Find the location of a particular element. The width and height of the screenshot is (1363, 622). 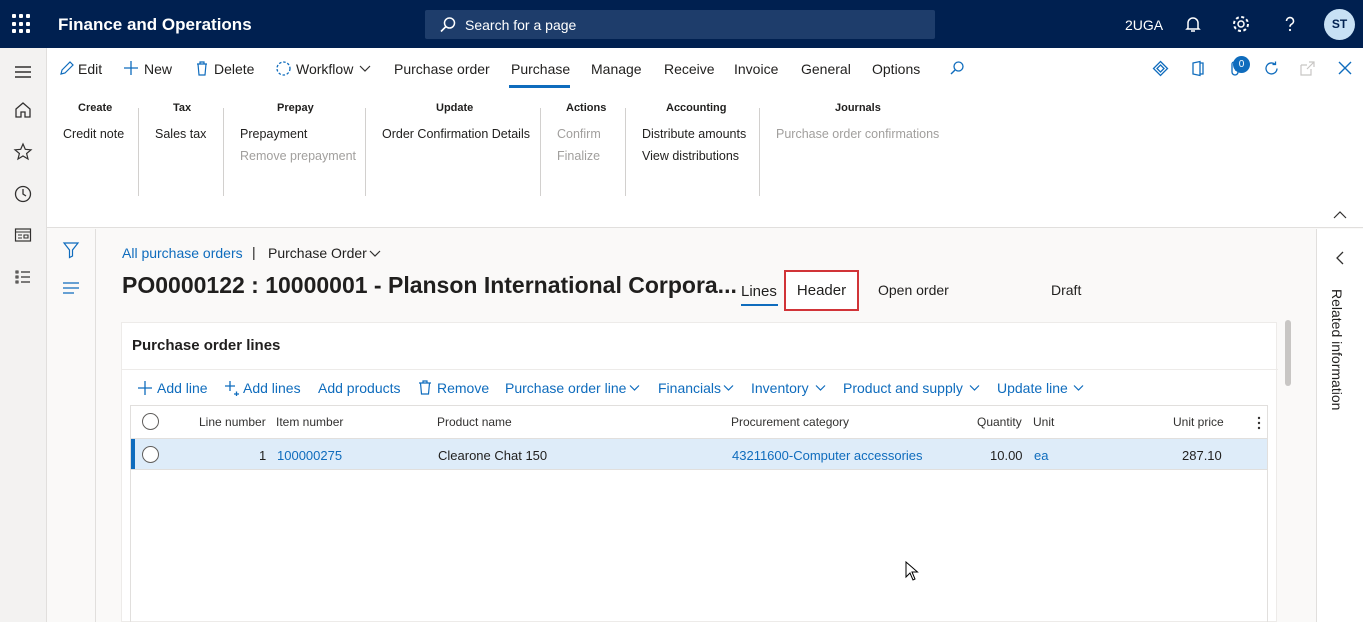

group-title-journals: Journals is located at coordinates (858, 108).